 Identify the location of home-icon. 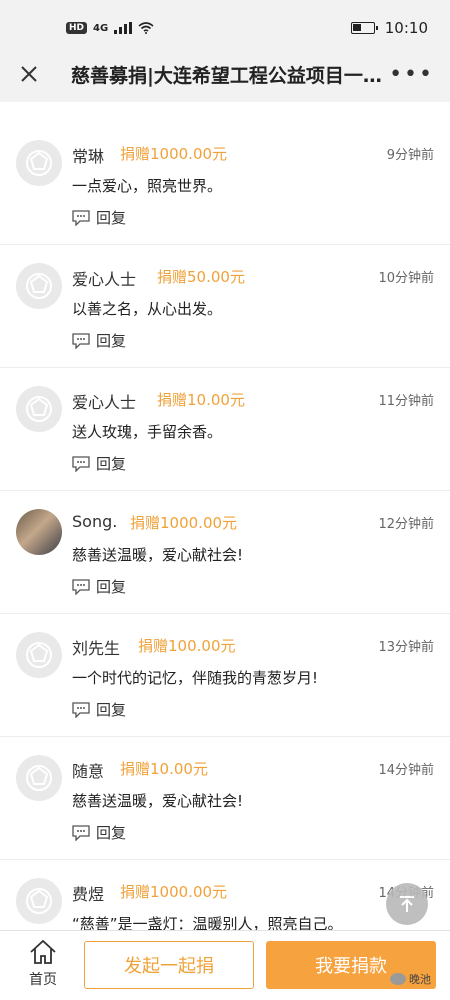
(43, 951).